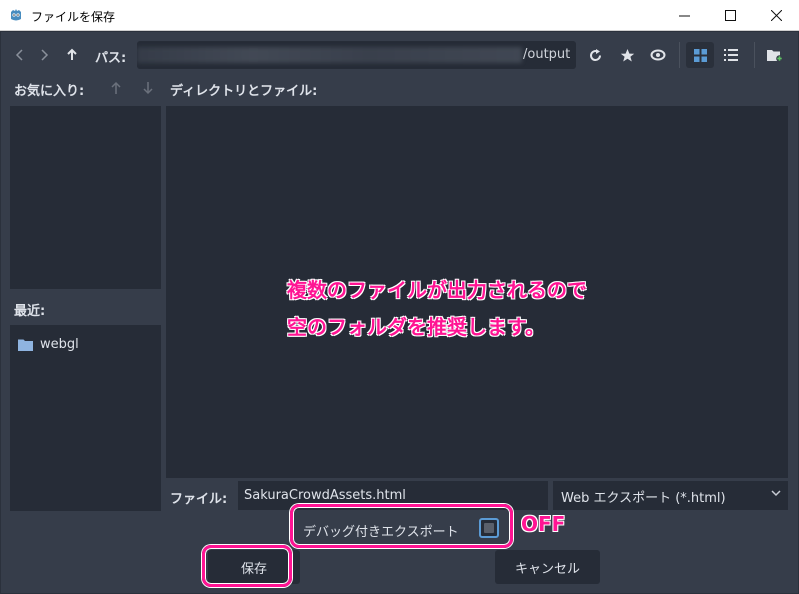 This screenshot has height=594, width=799. Describe the element at coordinates (59, 344) in the screenshot. I see `recent-item-label: webgl` at that location.